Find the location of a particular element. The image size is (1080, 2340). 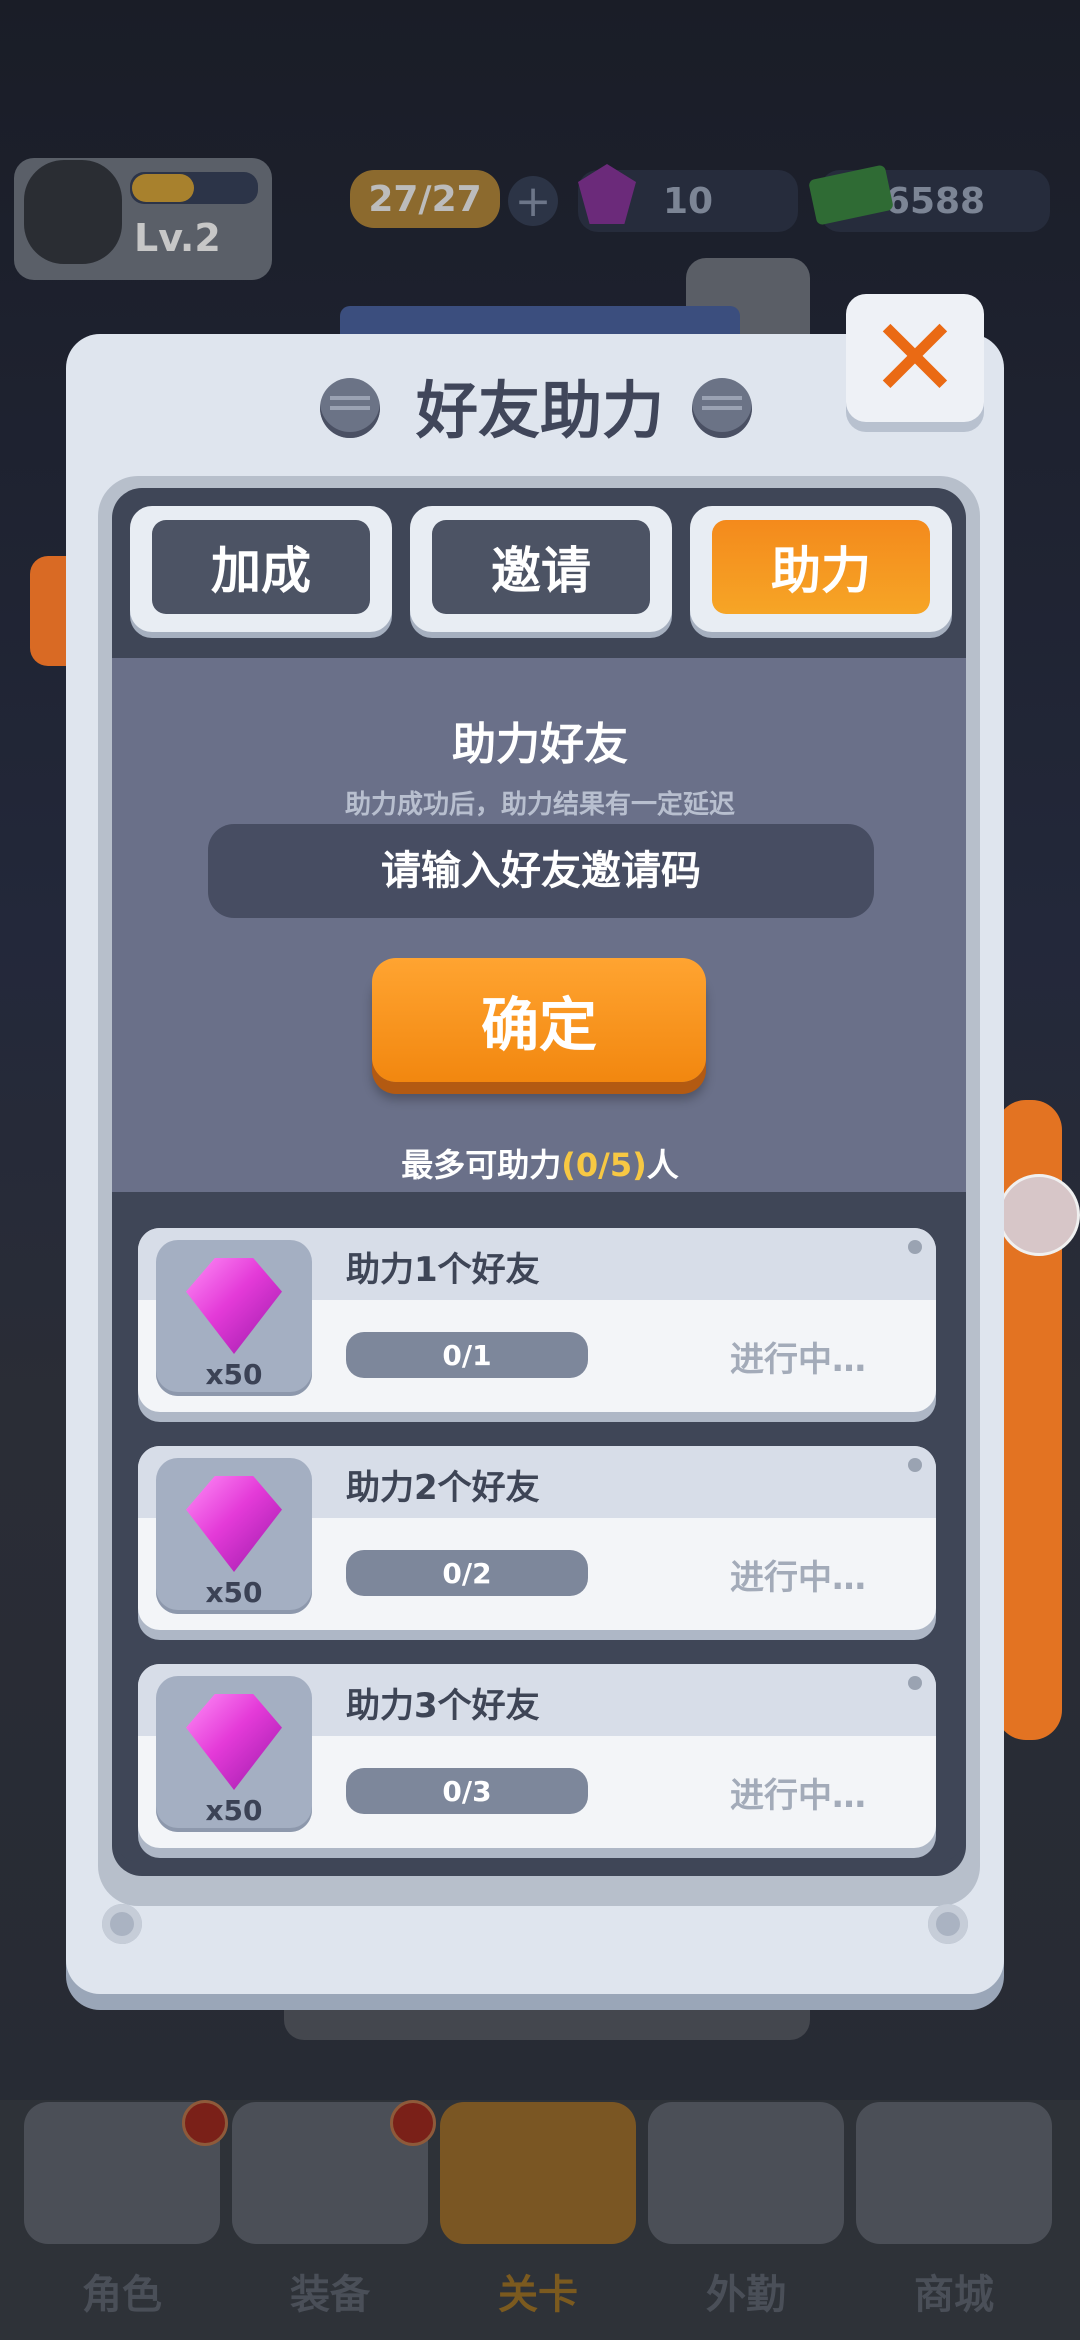

nav-shop-button is located at coordinates (954, 2173).